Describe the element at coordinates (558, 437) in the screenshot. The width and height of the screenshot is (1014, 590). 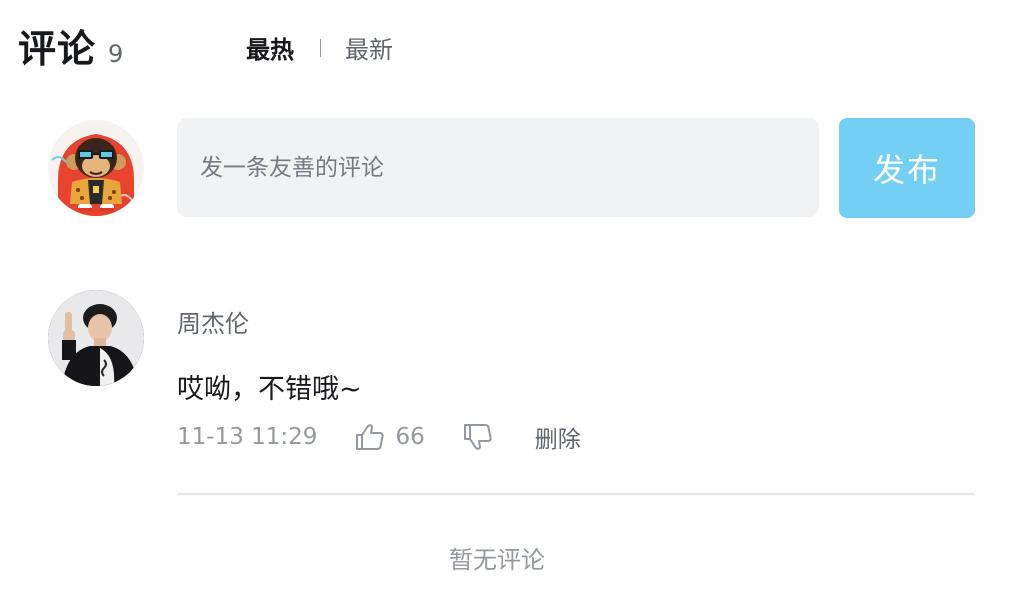
I see `delete-button: 删除` at that location.